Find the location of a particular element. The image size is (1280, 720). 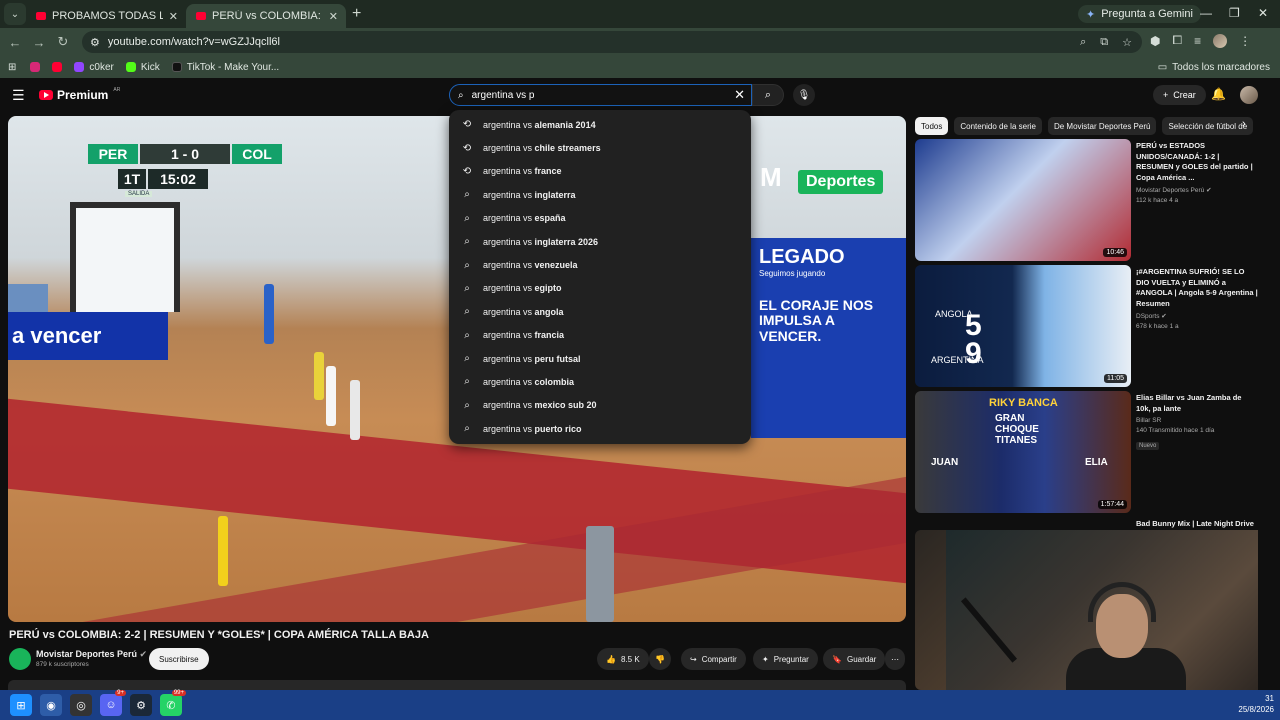

chrome-icon: ◉ is located at coordinates (51, 705).